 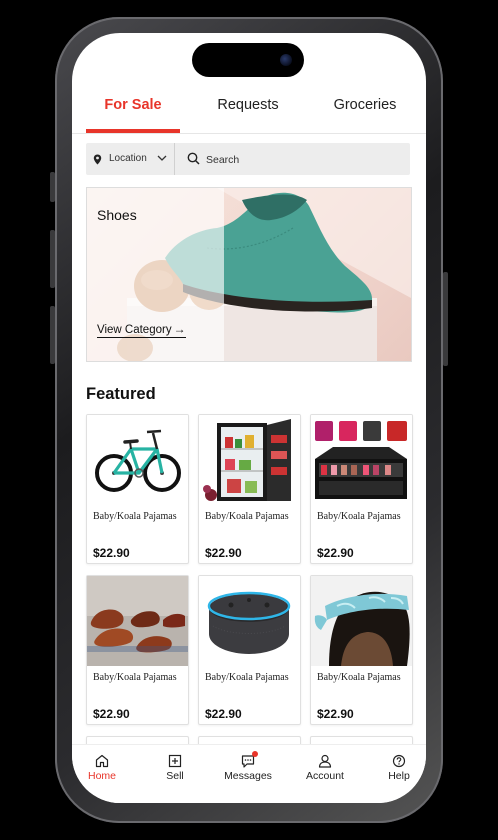 I want to click on product-image-bicycle, so click(x=137, y=460).